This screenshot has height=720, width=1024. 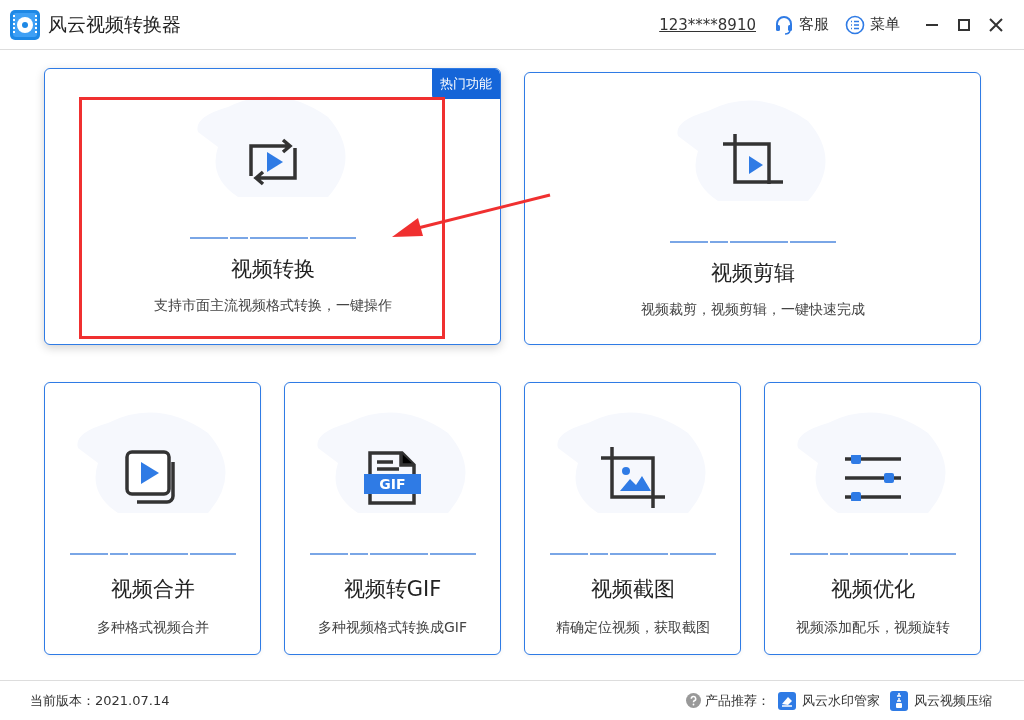 I want to click on feature-card: 视频合并 多种格式视频合并, so click(x=152, y=518).